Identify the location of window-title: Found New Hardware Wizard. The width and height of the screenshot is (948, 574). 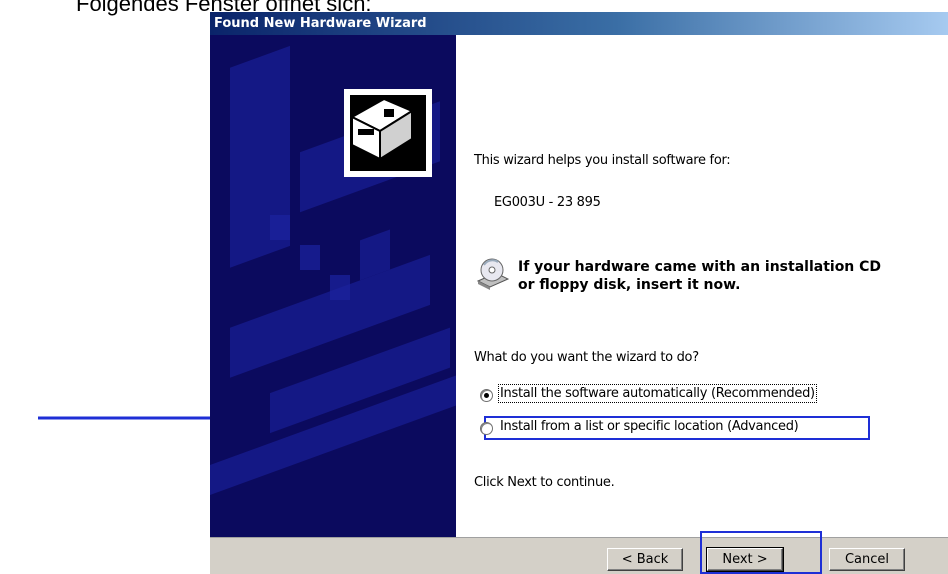
(579, 23).